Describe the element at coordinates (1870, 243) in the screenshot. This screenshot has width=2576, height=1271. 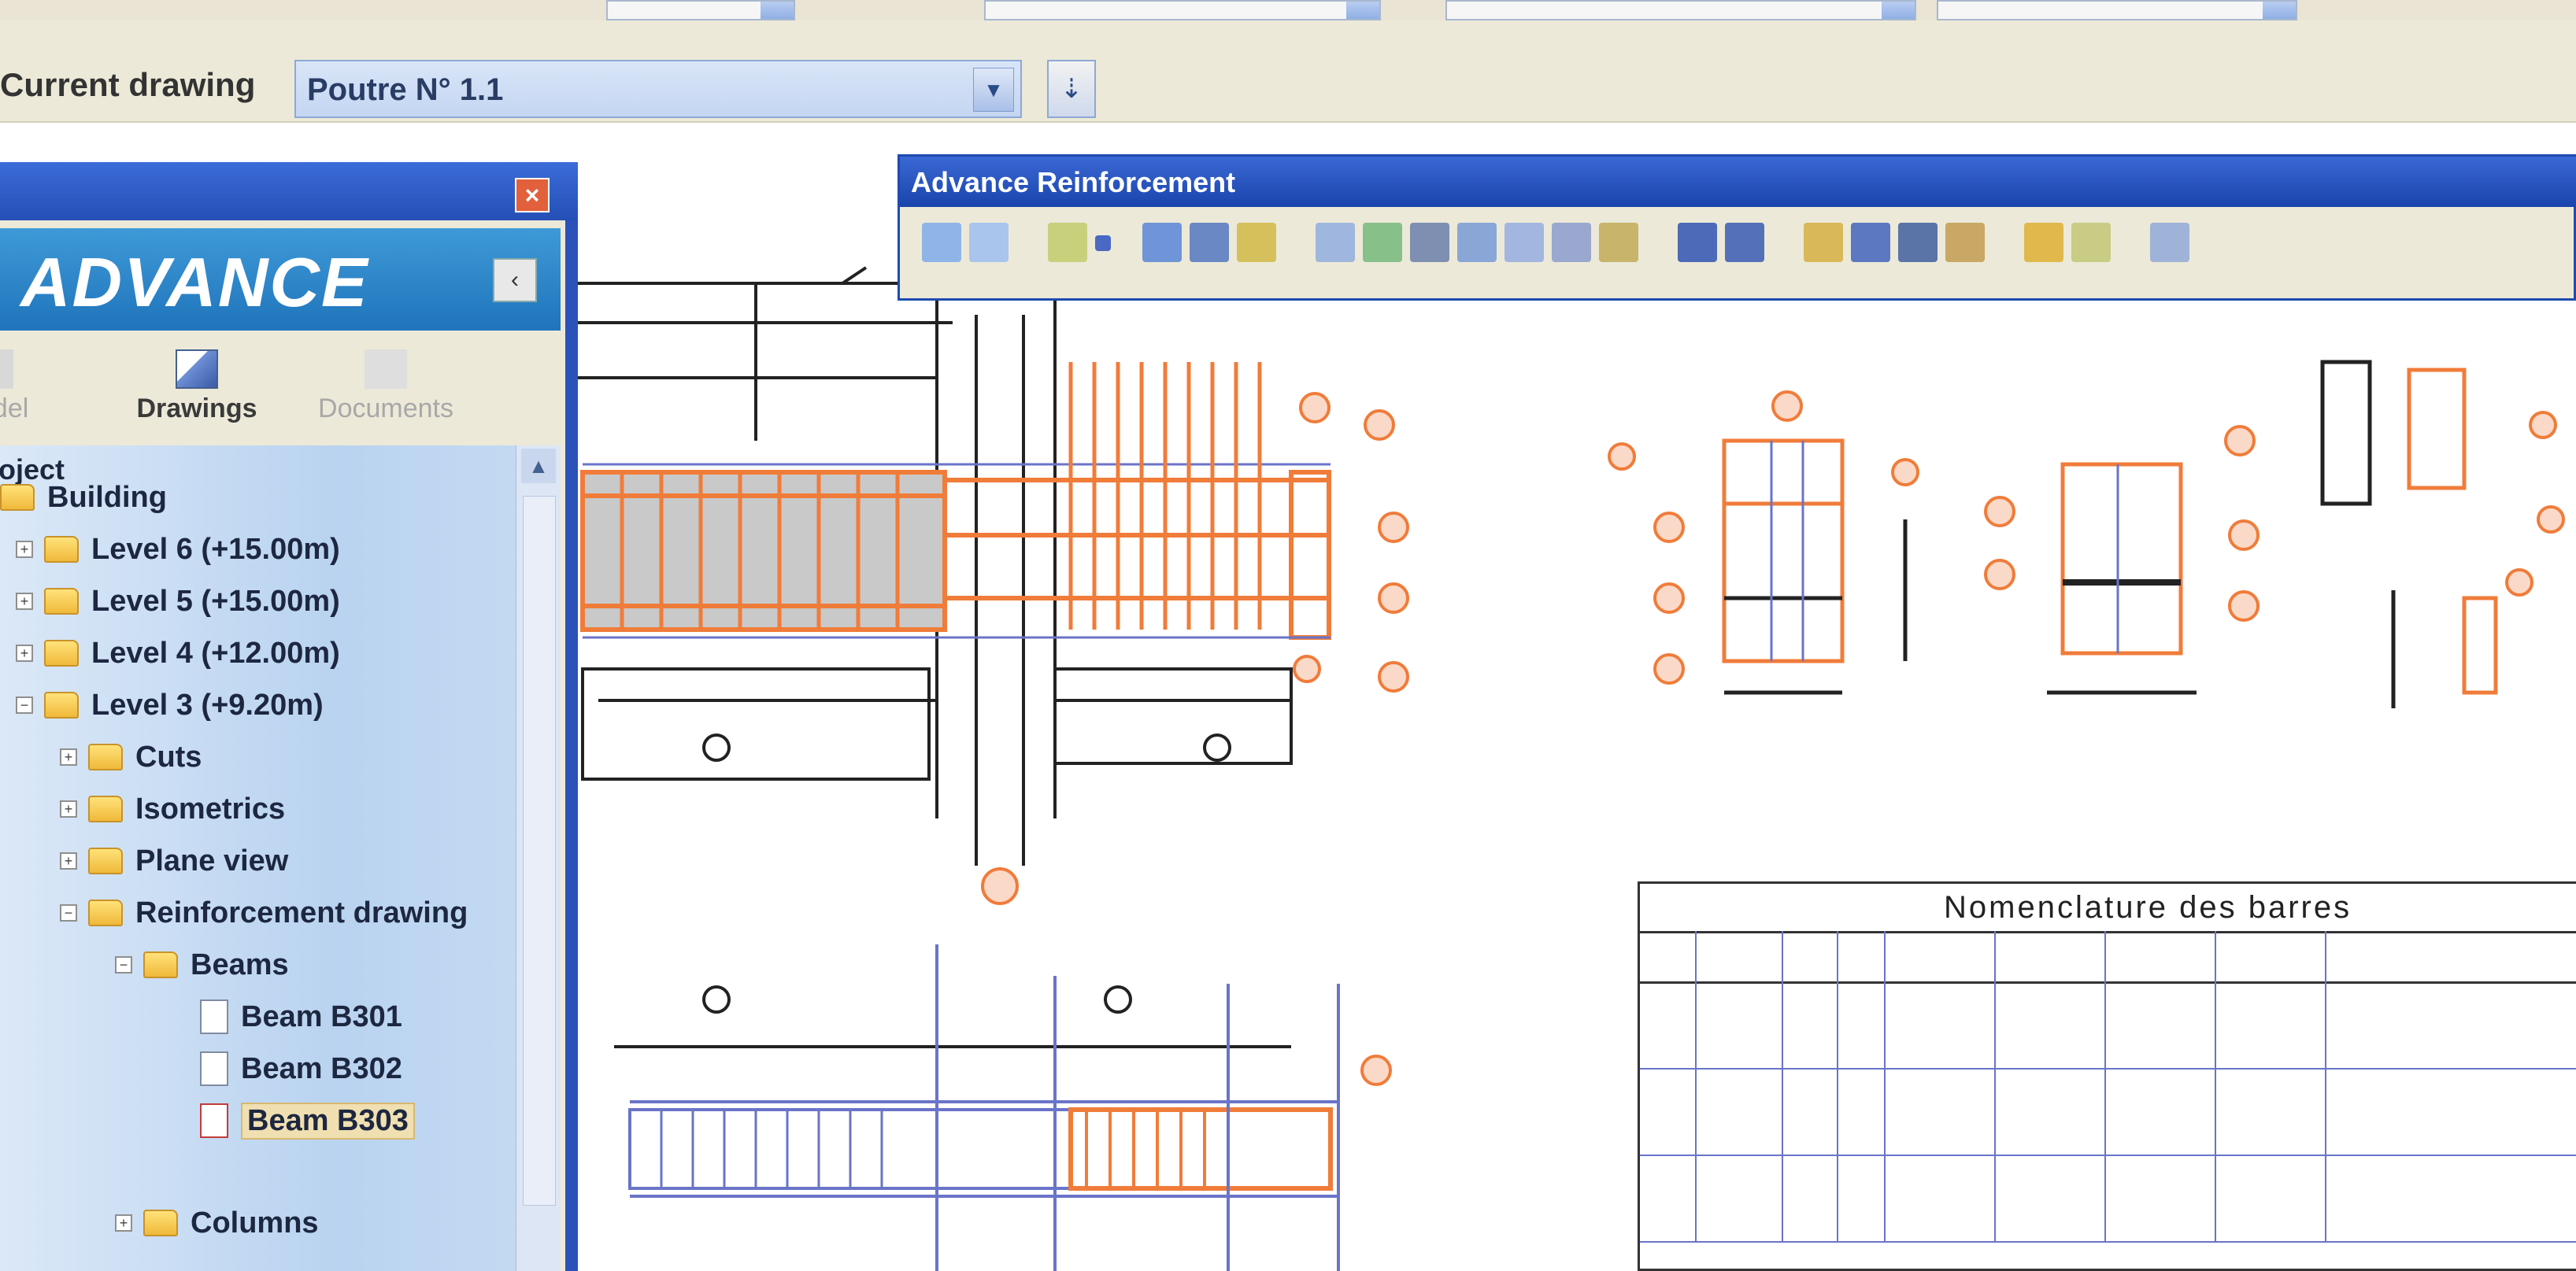
I see `table-icon` at that location.